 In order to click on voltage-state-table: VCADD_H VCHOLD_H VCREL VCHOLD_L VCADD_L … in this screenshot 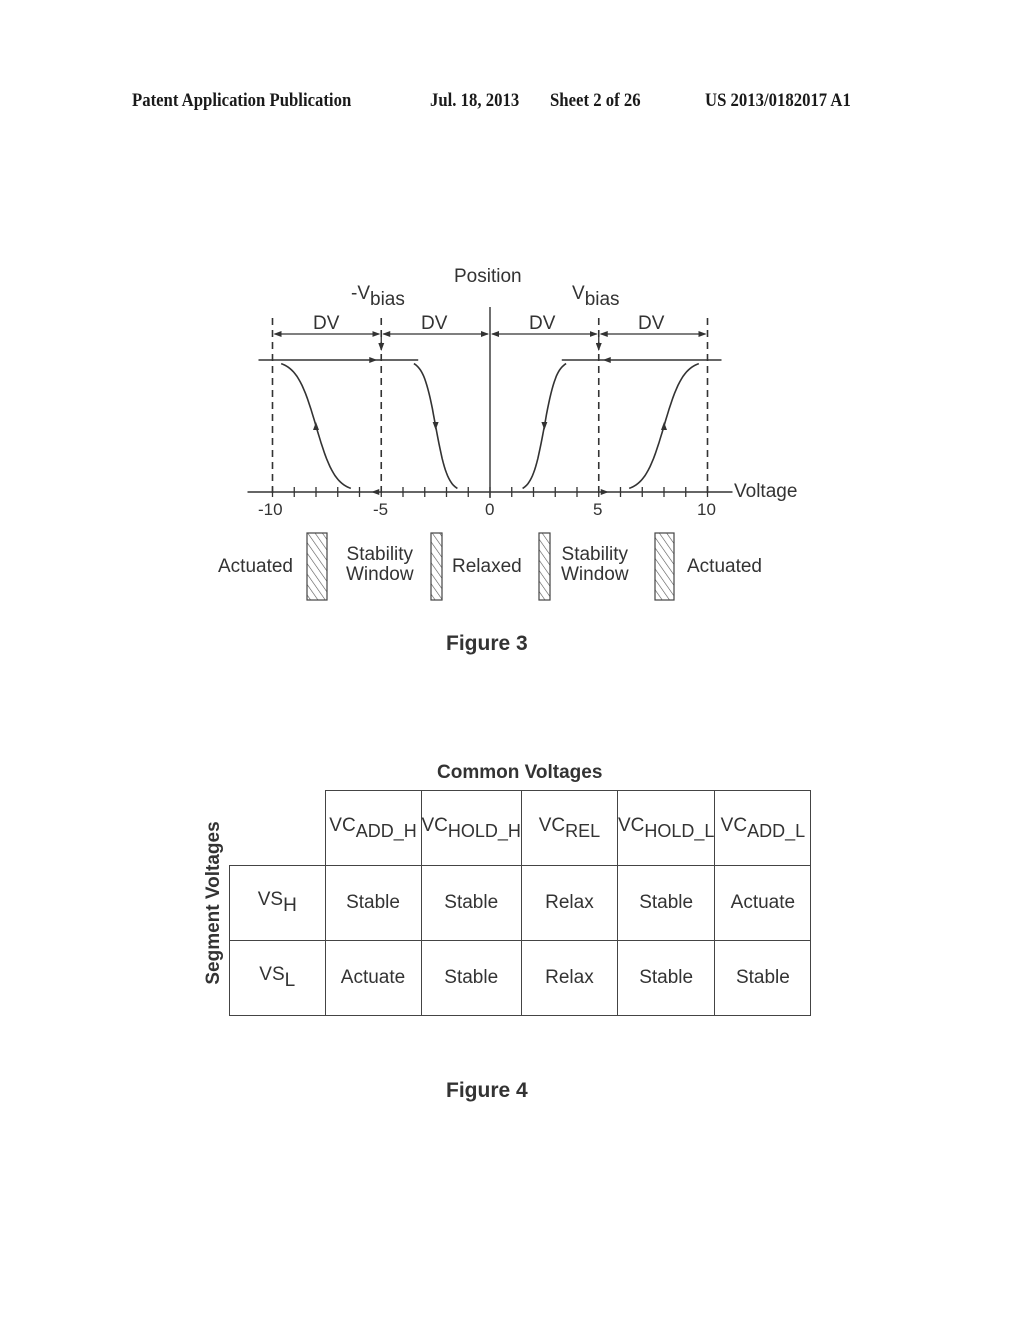, I will do `click(520, 903)`.